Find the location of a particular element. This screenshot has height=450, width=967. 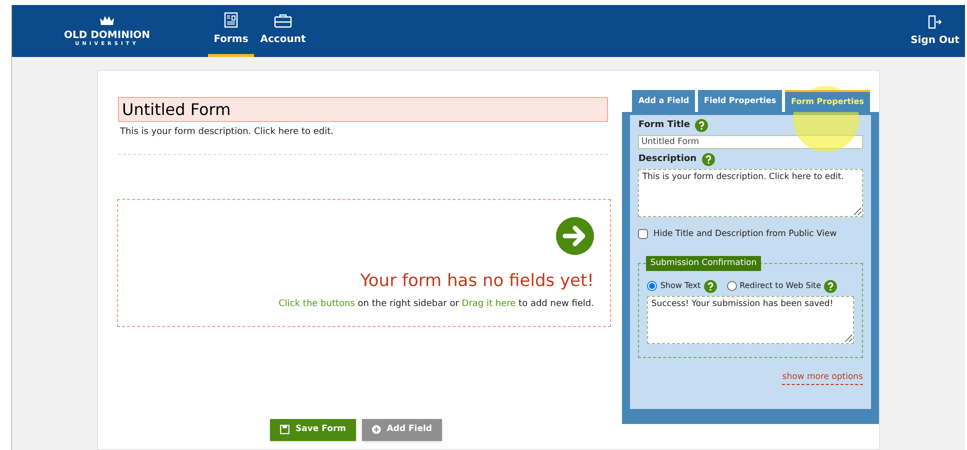

radio-label: Show Text is located at coordinates (680, 286).